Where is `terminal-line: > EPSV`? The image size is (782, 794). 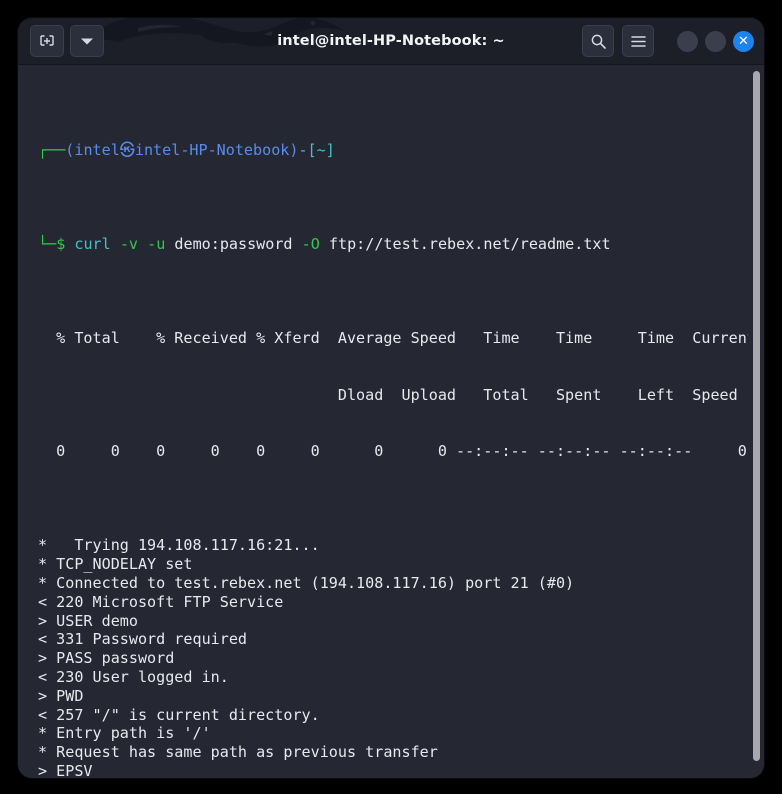 terminal-line: > EPSV is located at coordinates (65, 770).